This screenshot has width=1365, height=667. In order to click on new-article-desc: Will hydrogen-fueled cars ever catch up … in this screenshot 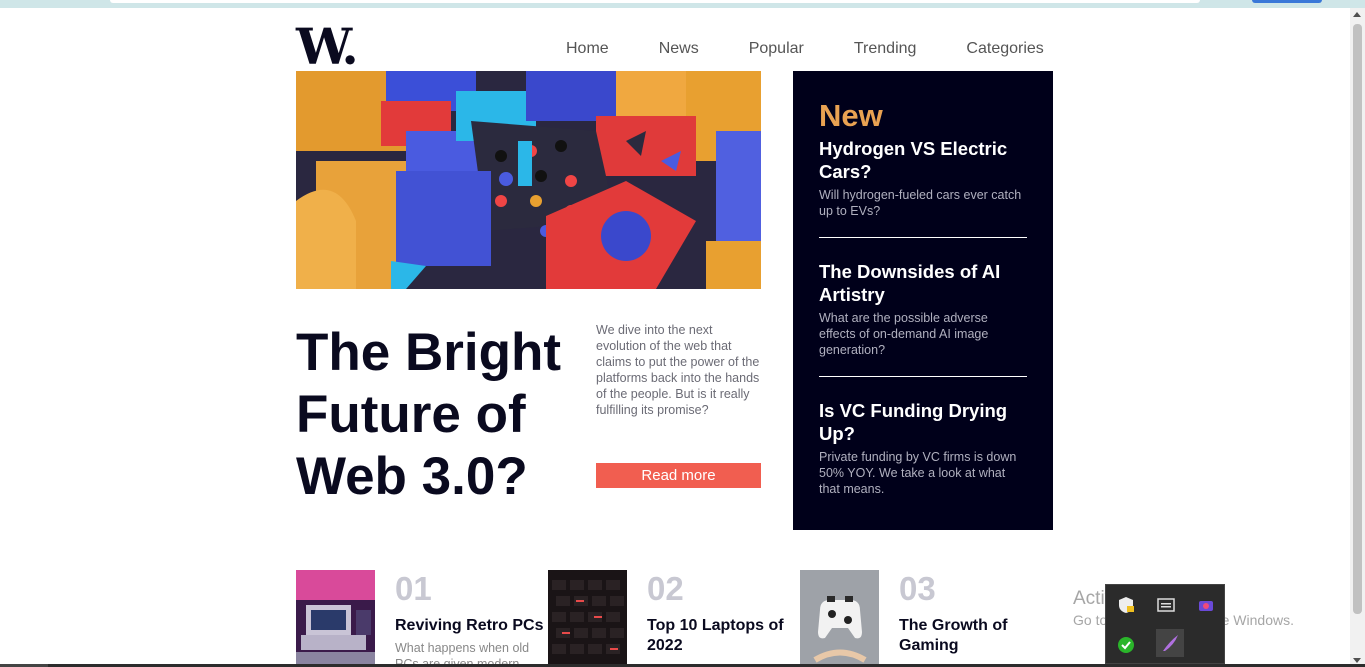, I will do `click(920, 203)`.